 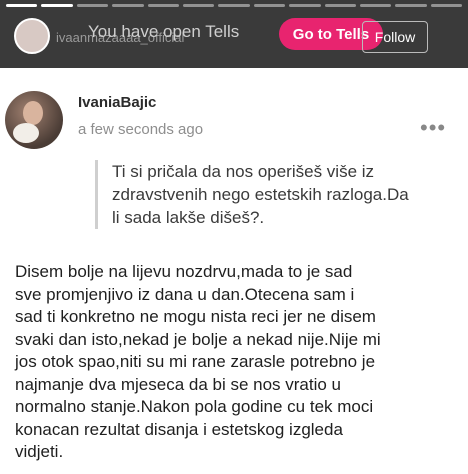 What do you see at coordinates (39, 451) in the screenshot?
I see `answer-line: vidjeti.` at bounding box center [39, 451].